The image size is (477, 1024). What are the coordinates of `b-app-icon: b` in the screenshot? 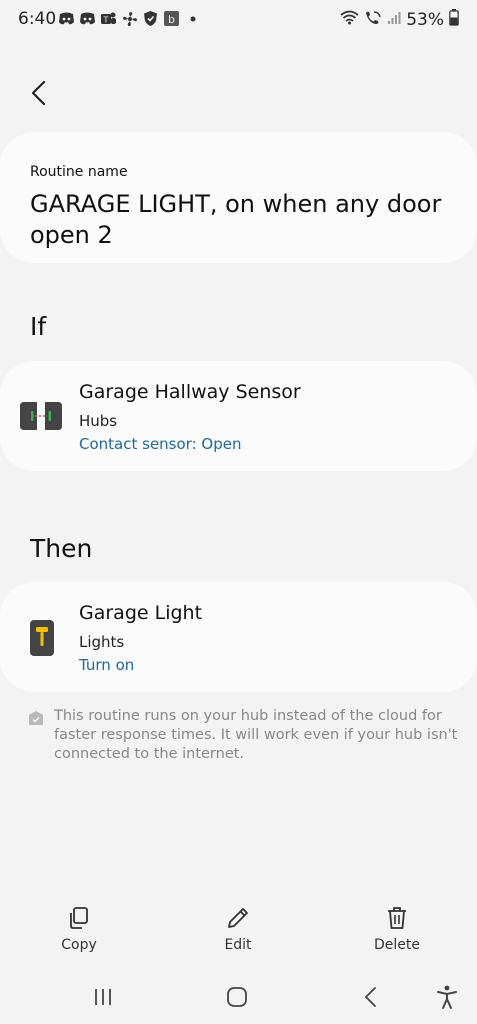 It's located at (171, 18).